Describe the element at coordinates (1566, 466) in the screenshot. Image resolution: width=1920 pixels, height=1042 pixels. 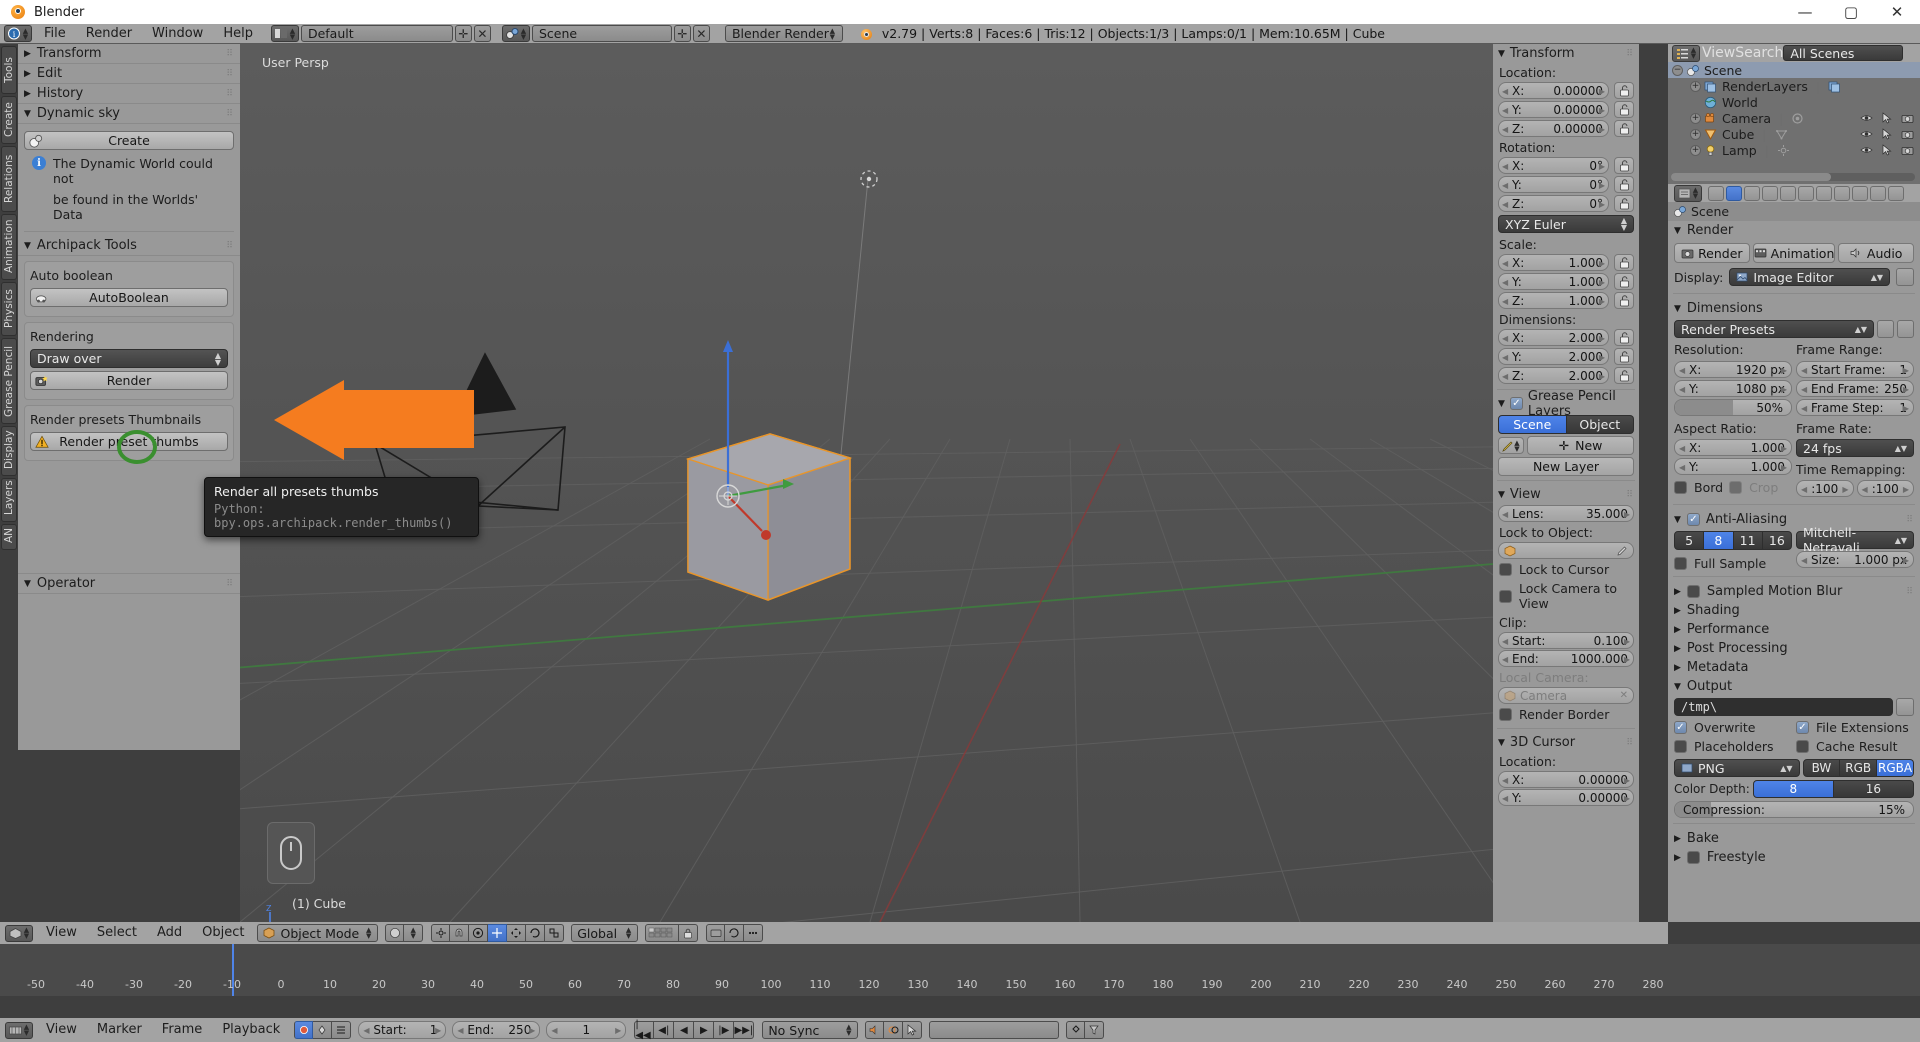
I see `gp-new-layer-button: New Layer` at that location.